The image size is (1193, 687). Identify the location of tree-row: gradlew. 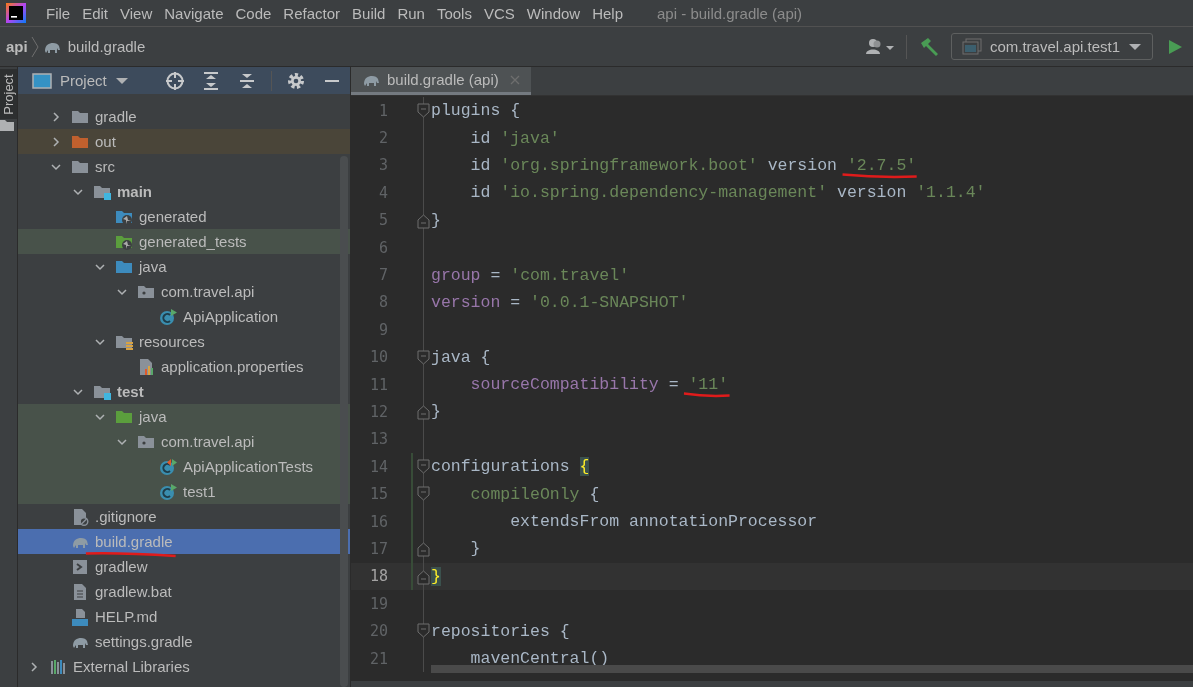
(184, 566).